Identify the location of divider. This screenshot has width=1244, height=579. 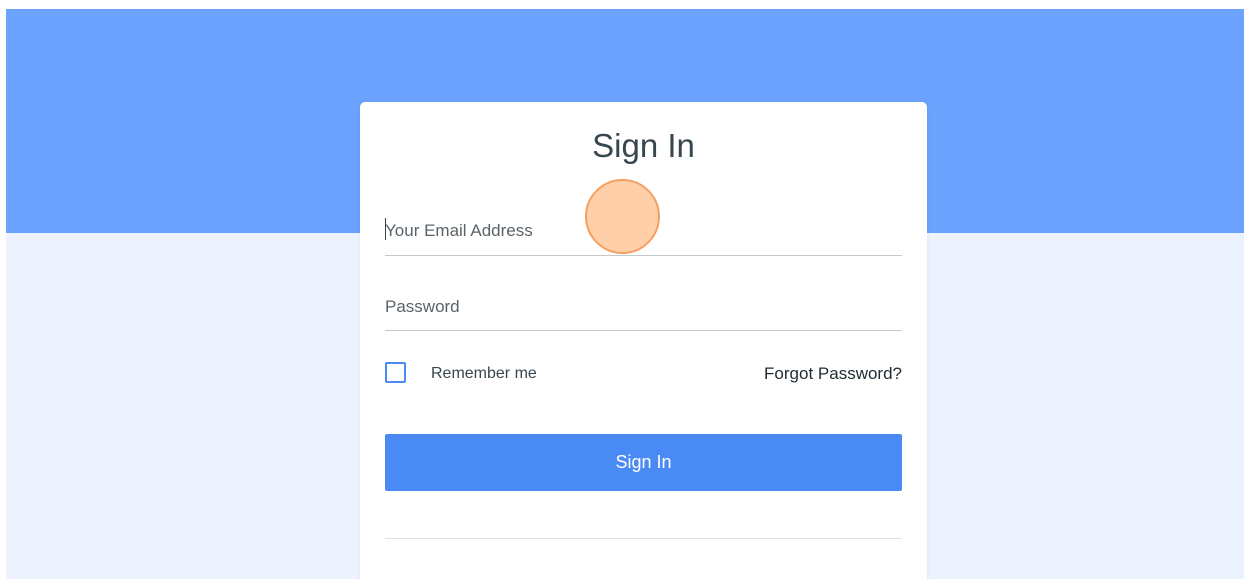
(643, 538).